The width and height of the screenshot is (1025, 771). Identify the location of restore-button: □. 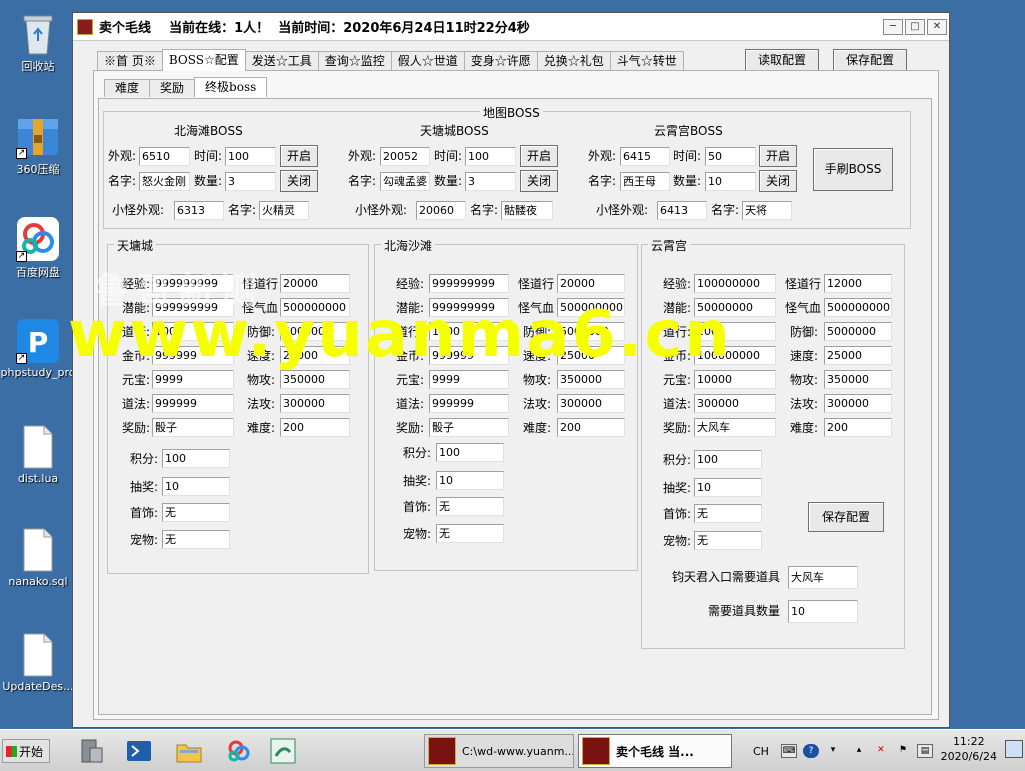
(915, 27).